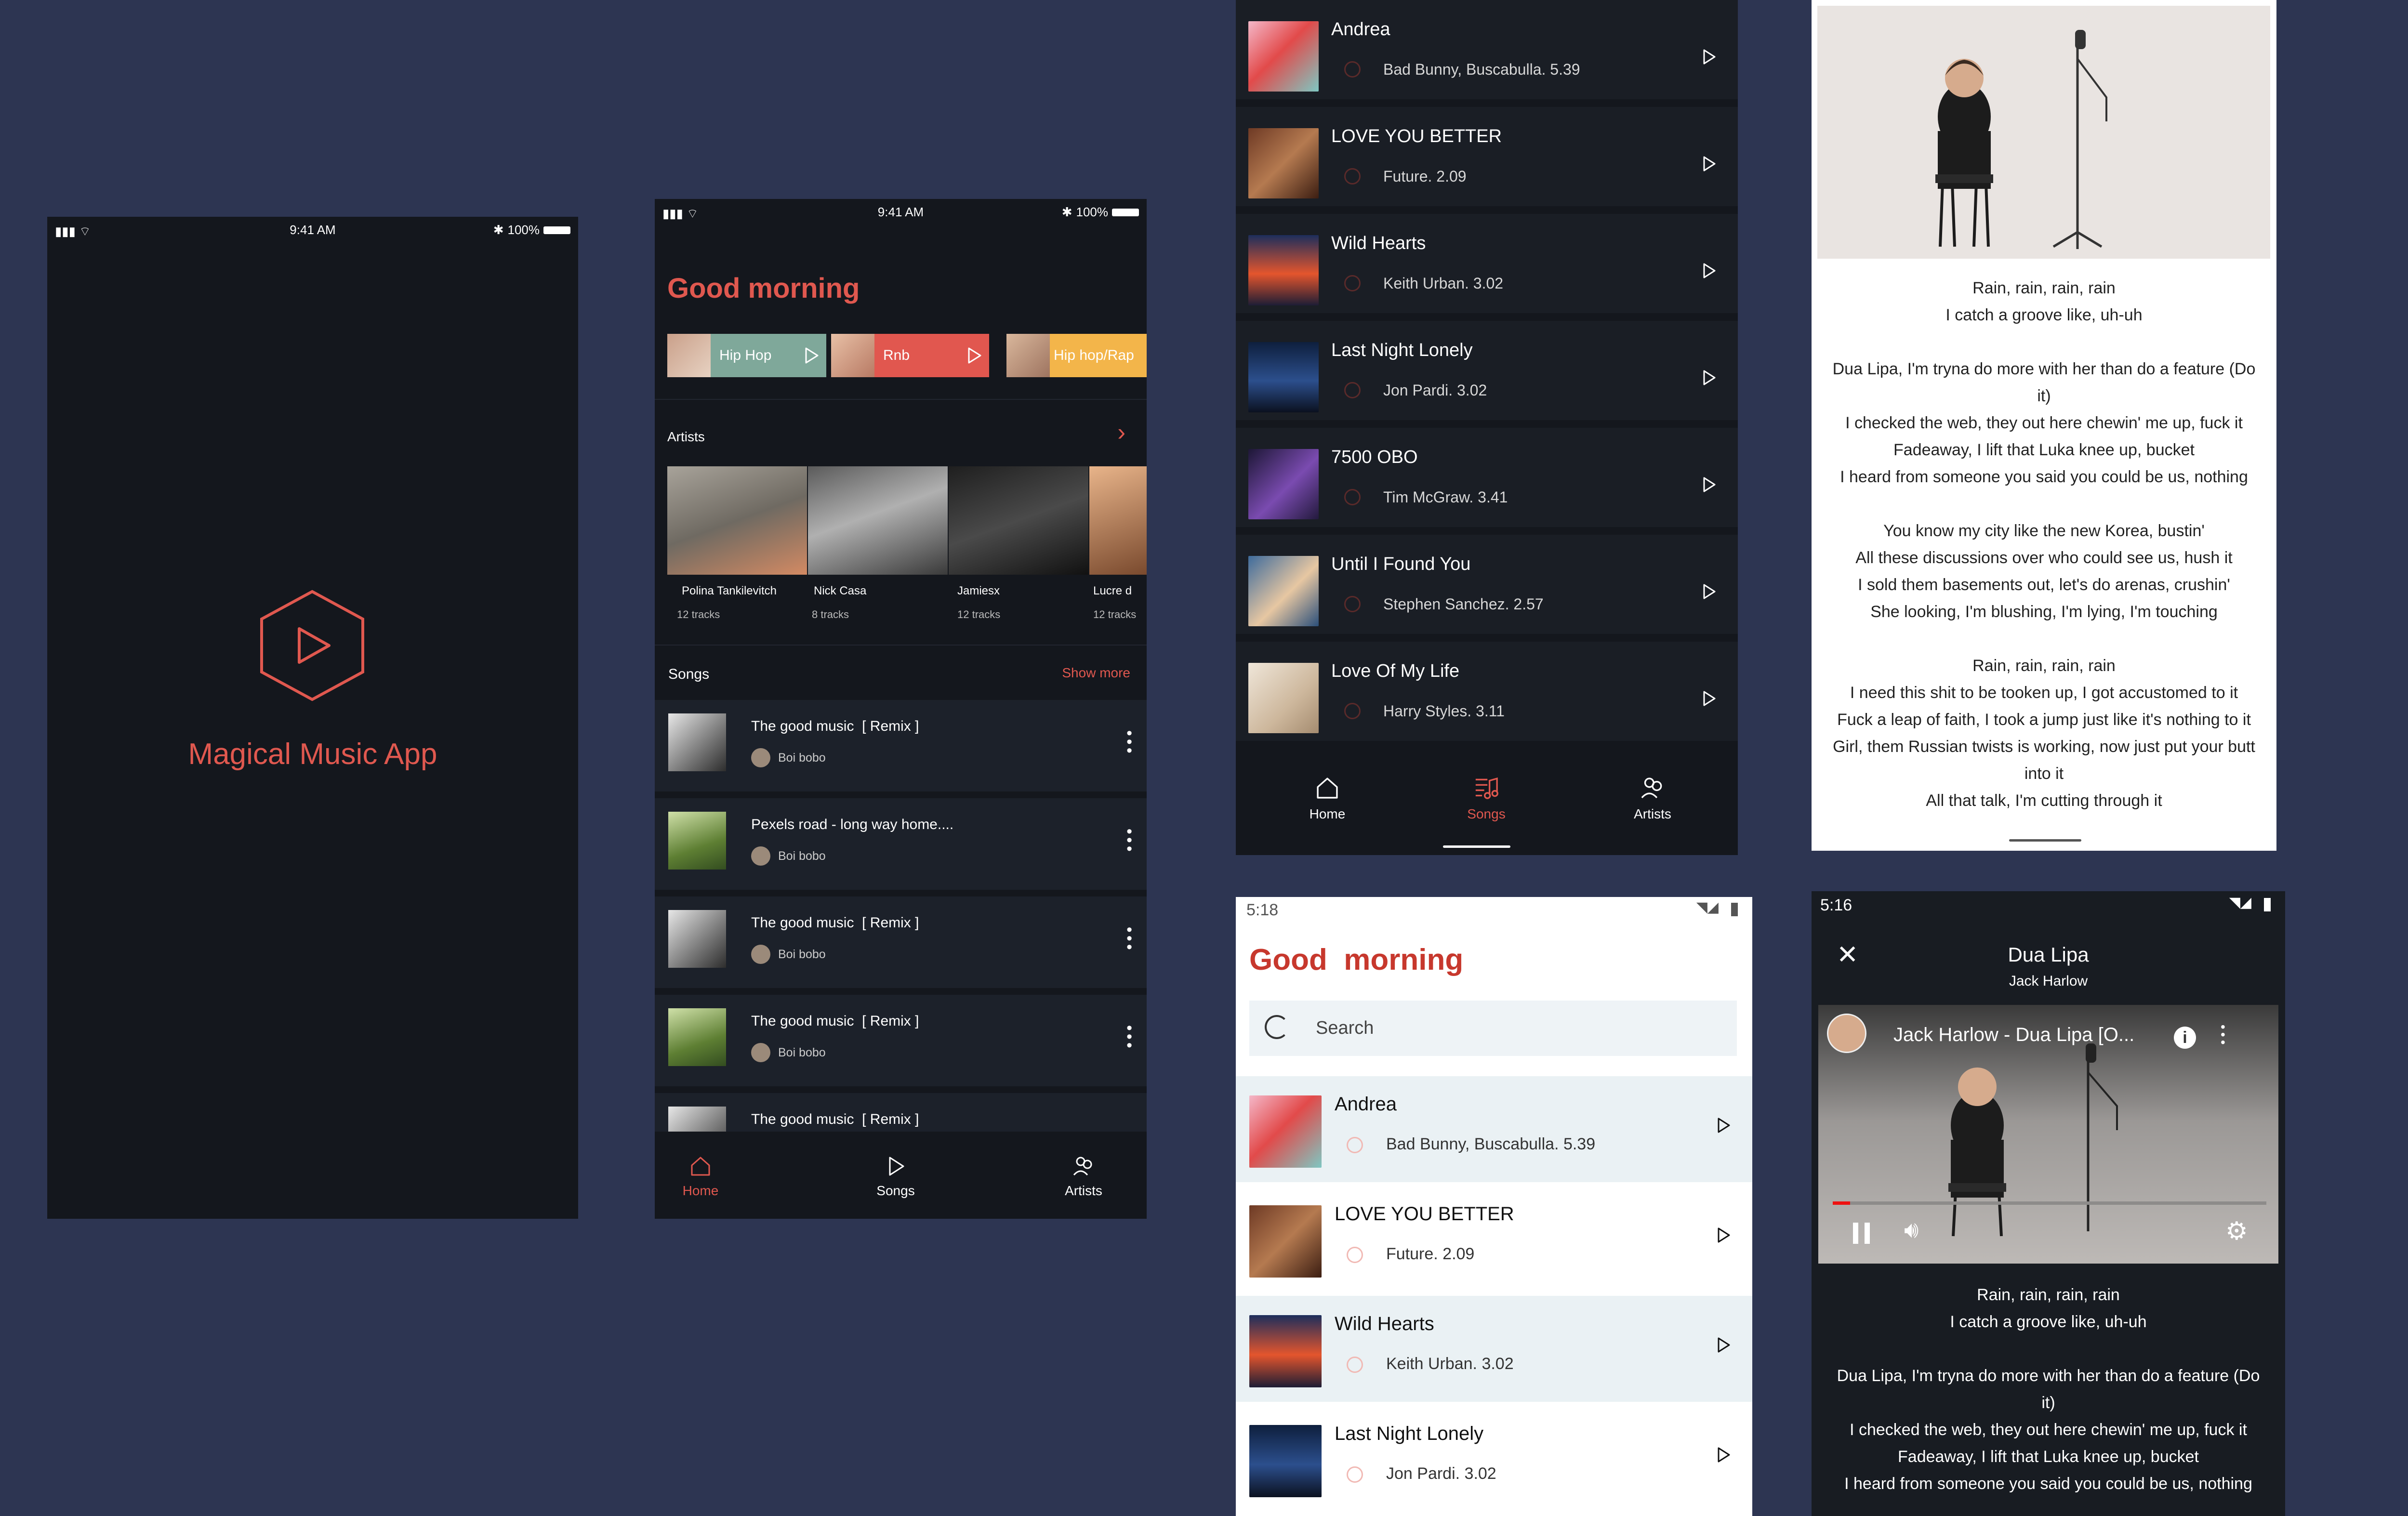 This screenshot has height=1516, width=2408. What do you see at coordinates (2021, 139) in the screenshot?
I see `cover-illustration` at bounding box center [2021, 139].